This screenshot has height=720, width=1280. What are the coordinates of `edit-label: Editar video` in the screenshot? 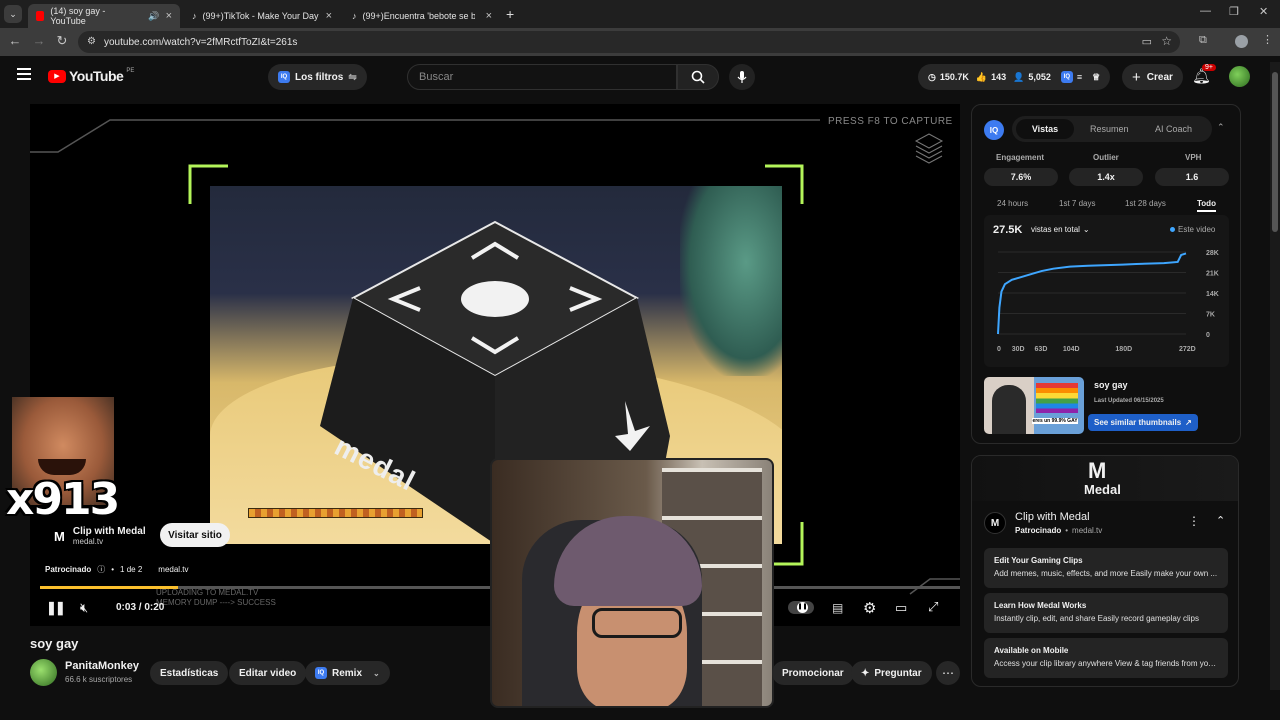 It's located at (268, 673).